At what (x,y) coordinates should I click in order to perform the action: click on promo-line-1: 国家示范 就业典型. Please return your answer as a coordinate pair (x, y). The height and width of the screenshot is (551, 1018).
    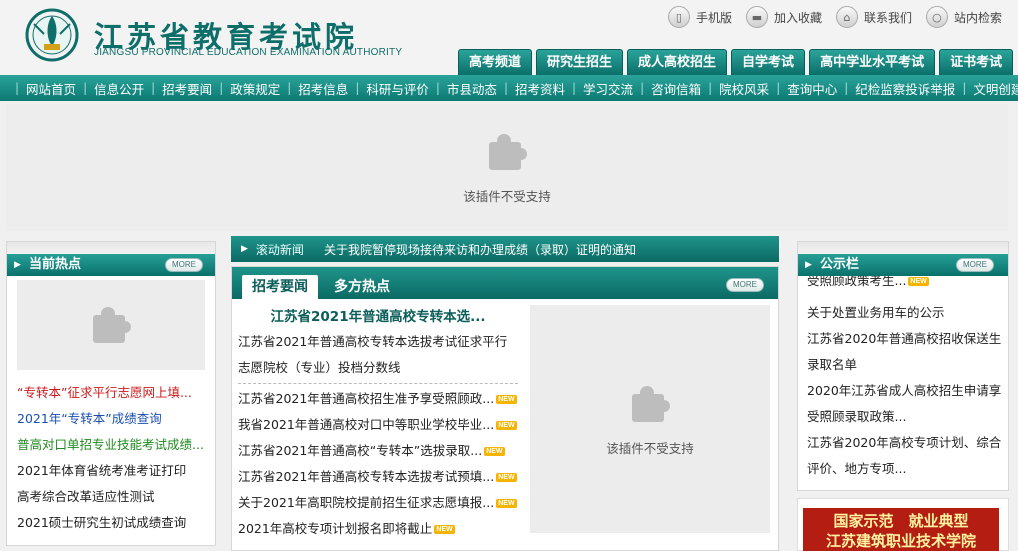
    Looking at the image, I should click on (901, 521).